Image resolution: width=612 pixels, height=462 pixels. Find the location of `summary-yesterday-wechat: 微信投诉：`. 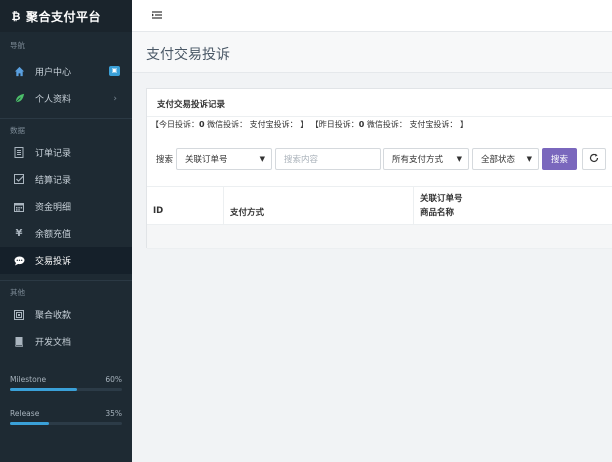

summary-yesterday-wechat: 微信投诉： is located at coordinates (386, 124).